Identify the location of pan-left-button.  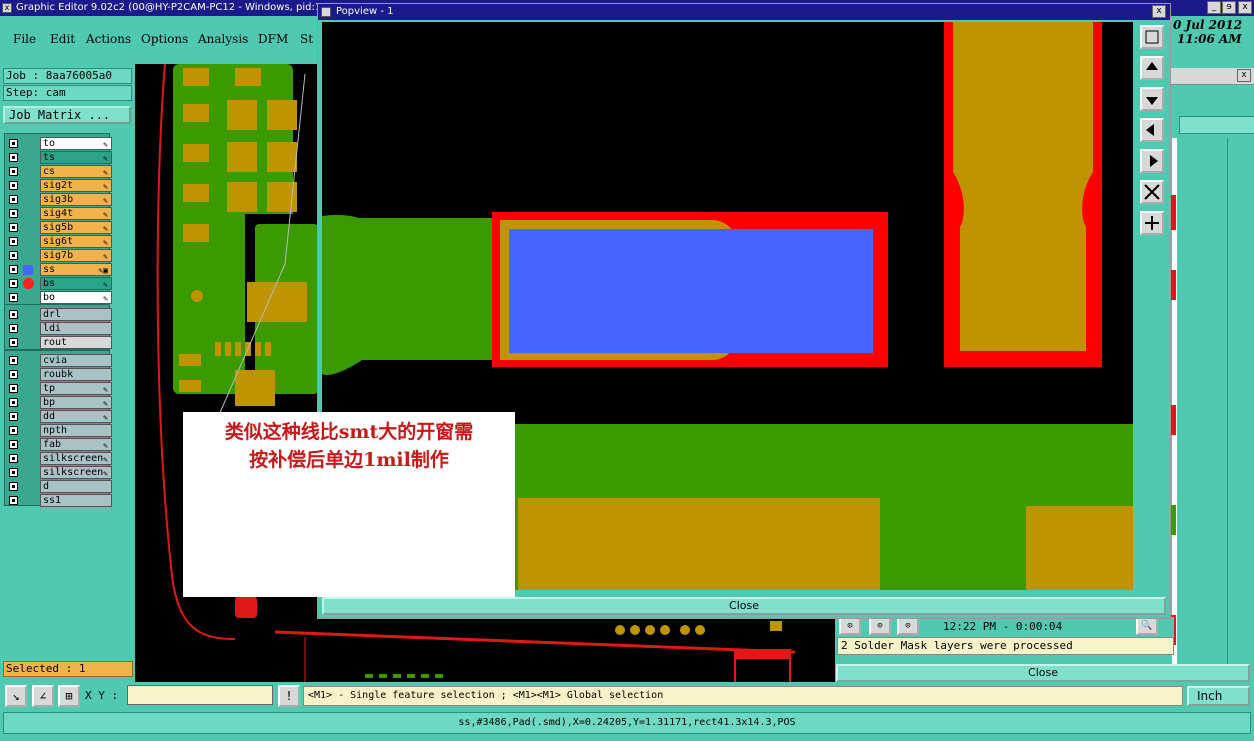
(1152, 130).